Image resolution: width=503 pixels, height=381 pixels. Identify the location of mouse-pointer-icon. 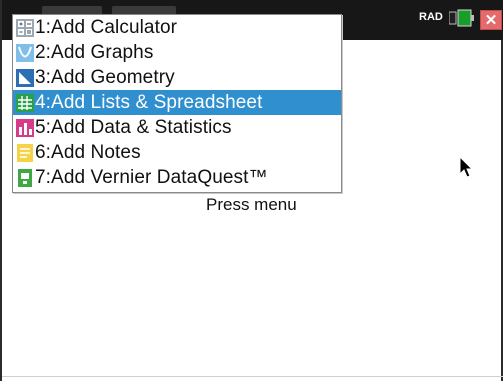
(466, 167).